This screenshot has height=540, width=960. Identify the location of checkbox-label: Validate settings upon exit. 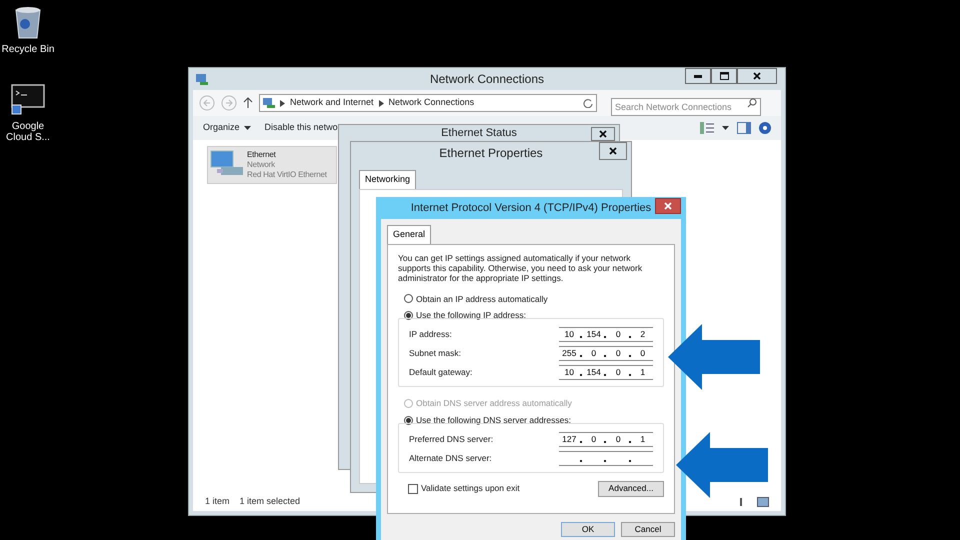
(470, 488).